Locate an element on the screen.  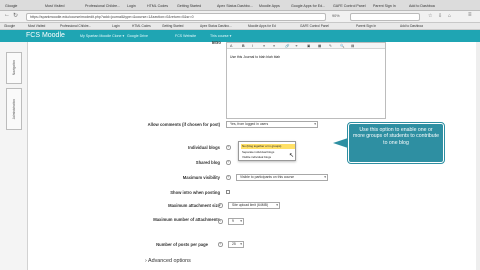
editor-content: Use this Journal to blah blah blah is located at coordinates (255, 57).